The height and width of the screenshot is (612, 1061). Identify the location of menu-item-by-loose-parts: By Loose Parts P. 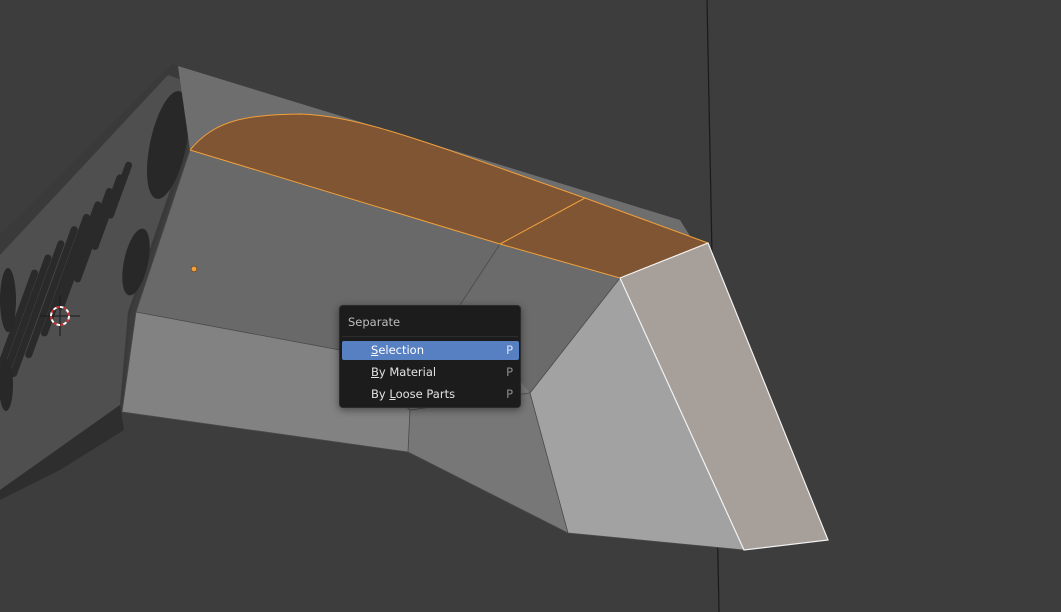
(430, 394).